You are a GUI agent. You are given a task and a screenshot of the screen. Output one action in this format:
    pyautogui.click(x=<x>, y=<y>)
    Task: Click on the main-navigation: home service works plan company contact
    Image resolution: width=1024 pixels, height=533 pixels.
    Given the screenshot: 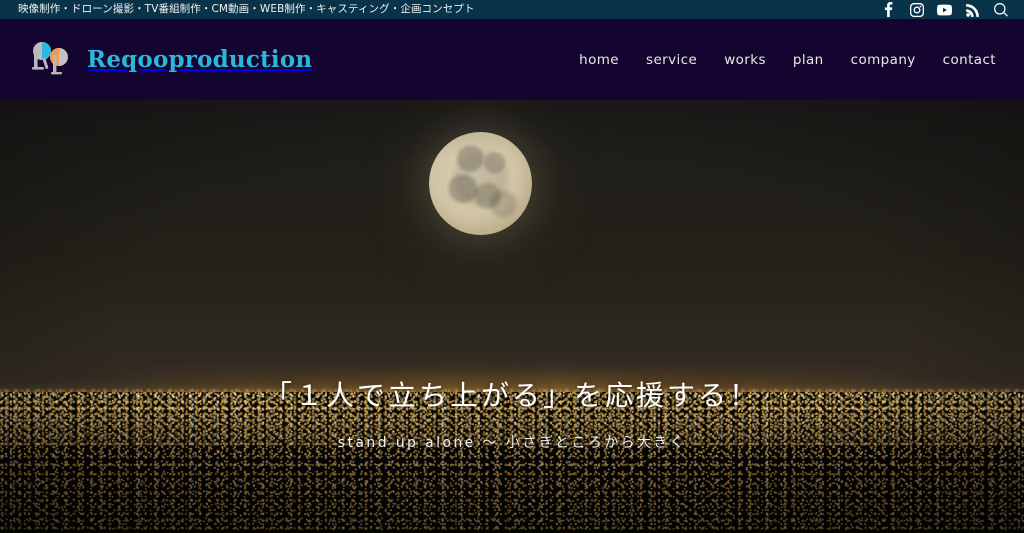 What is the action you would take?
    pyautogui.click(x=790, y=60)
    